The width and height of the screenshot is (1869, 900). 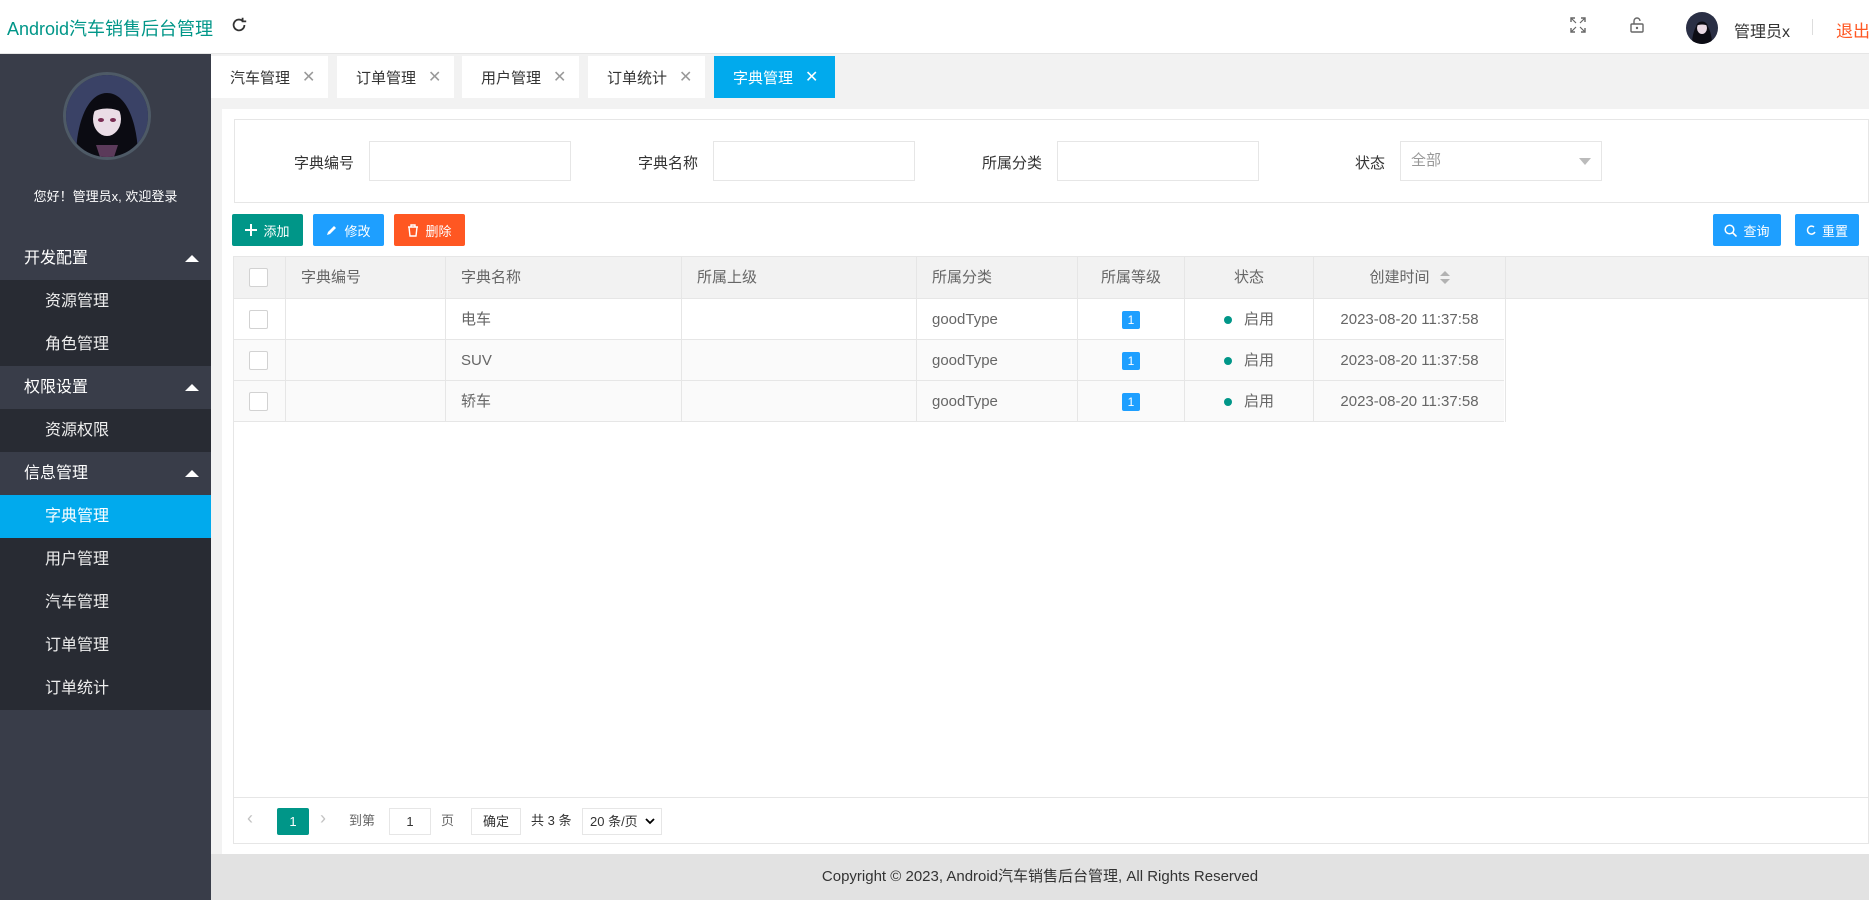 I want to click on category-label: 所属分类, so click(x=1012, y=163).